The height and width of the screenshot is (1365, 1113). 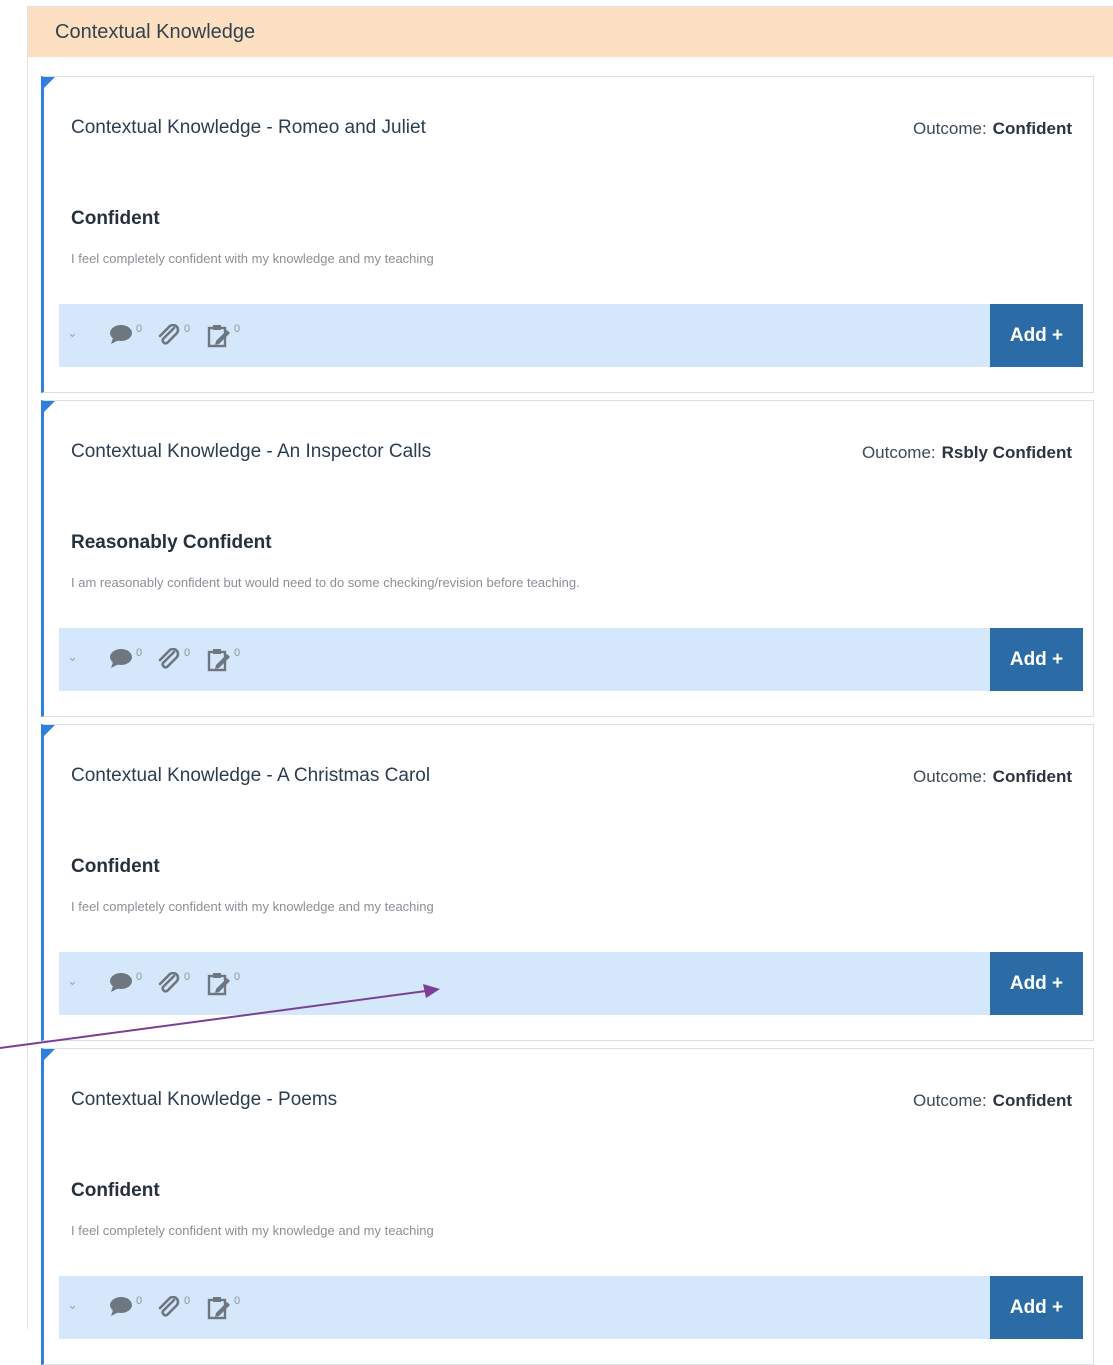 What do you see at coordinates (155, 31) in the screenshot?
I see `section-title: Contextual Knowledge` at bounding box center [155, 31].